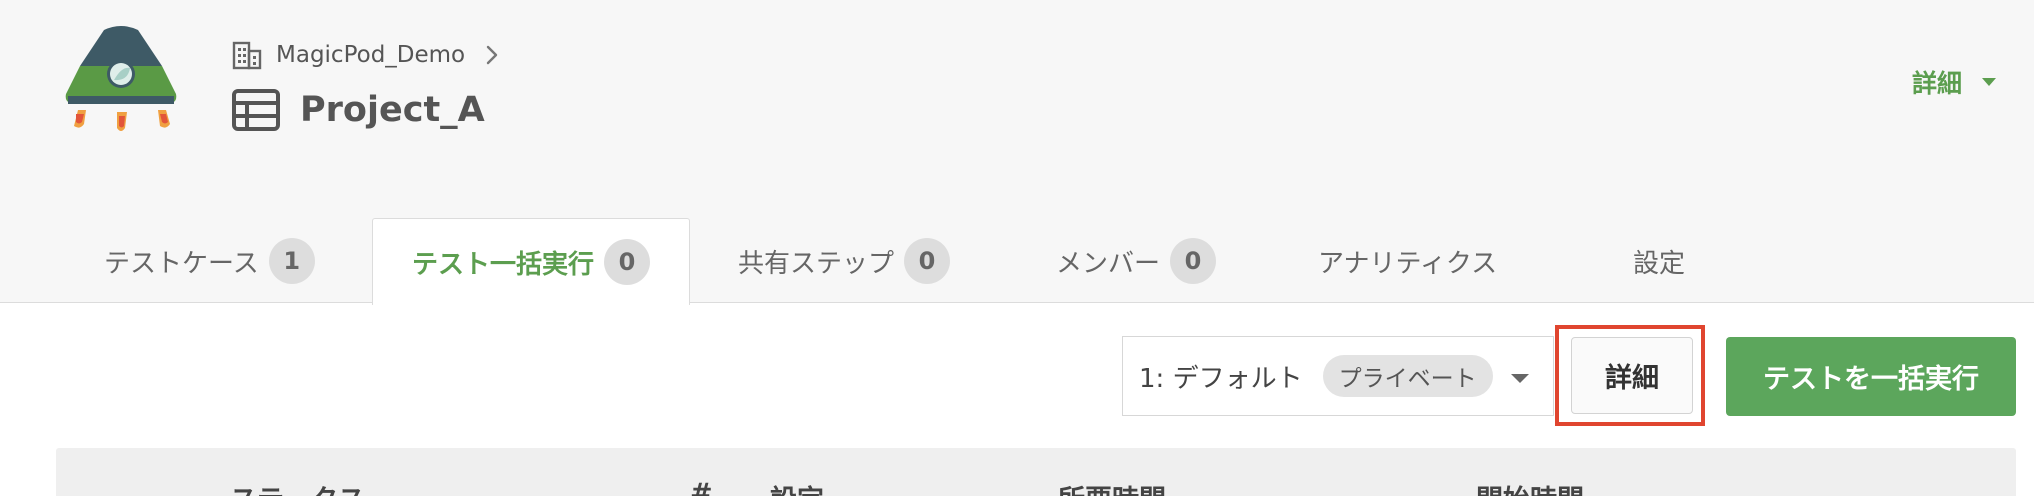  What do you see at coordinates (1108, 263) in the screenshot?
I see `tab-label: メンバー` at bounding box center [1108, 263].